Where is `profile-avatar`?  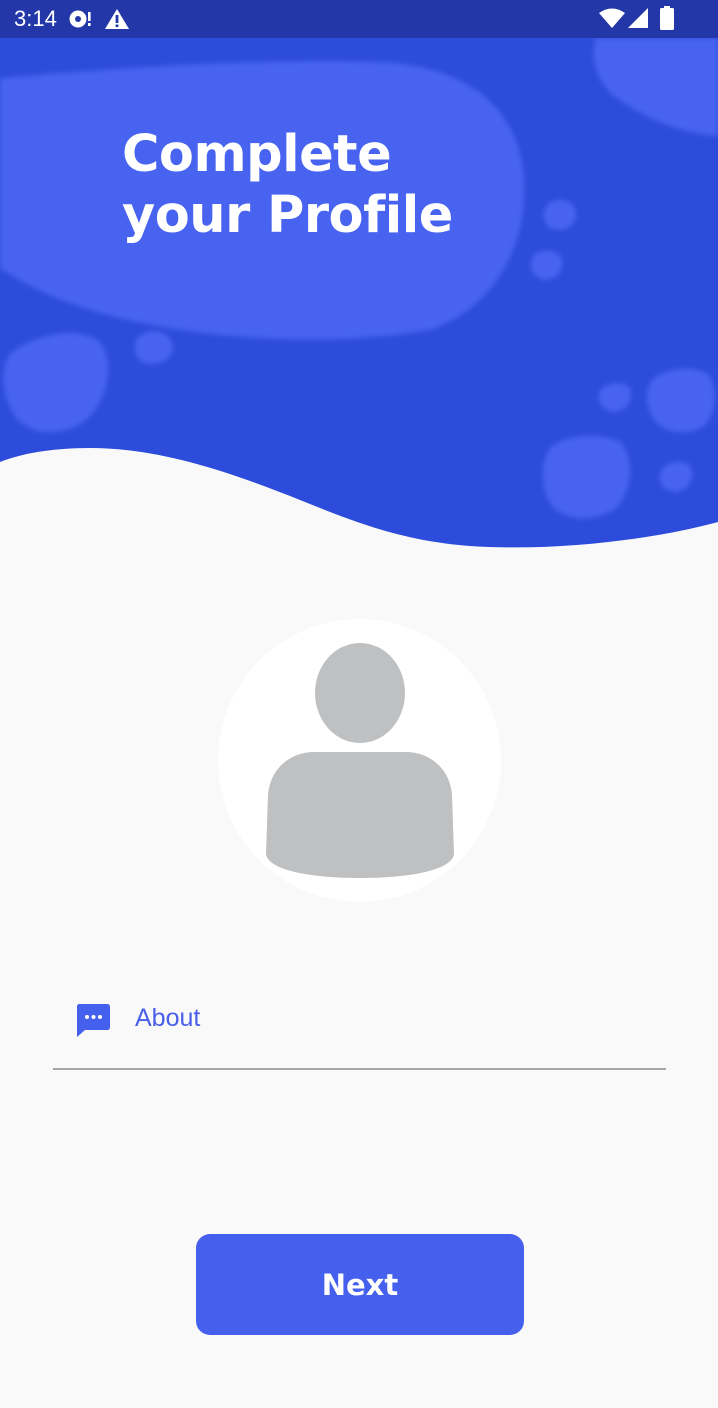
profile-avatar is located at coordinates (359, 760).